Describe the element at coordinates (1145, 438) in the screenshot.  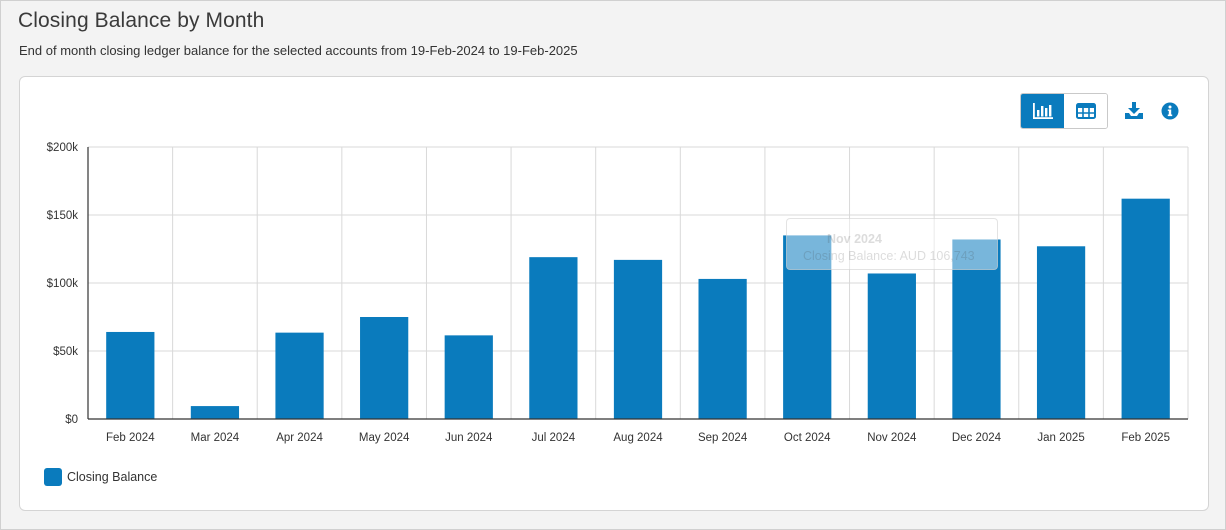
I see `x-tick-label: Feb 2025` at that location.